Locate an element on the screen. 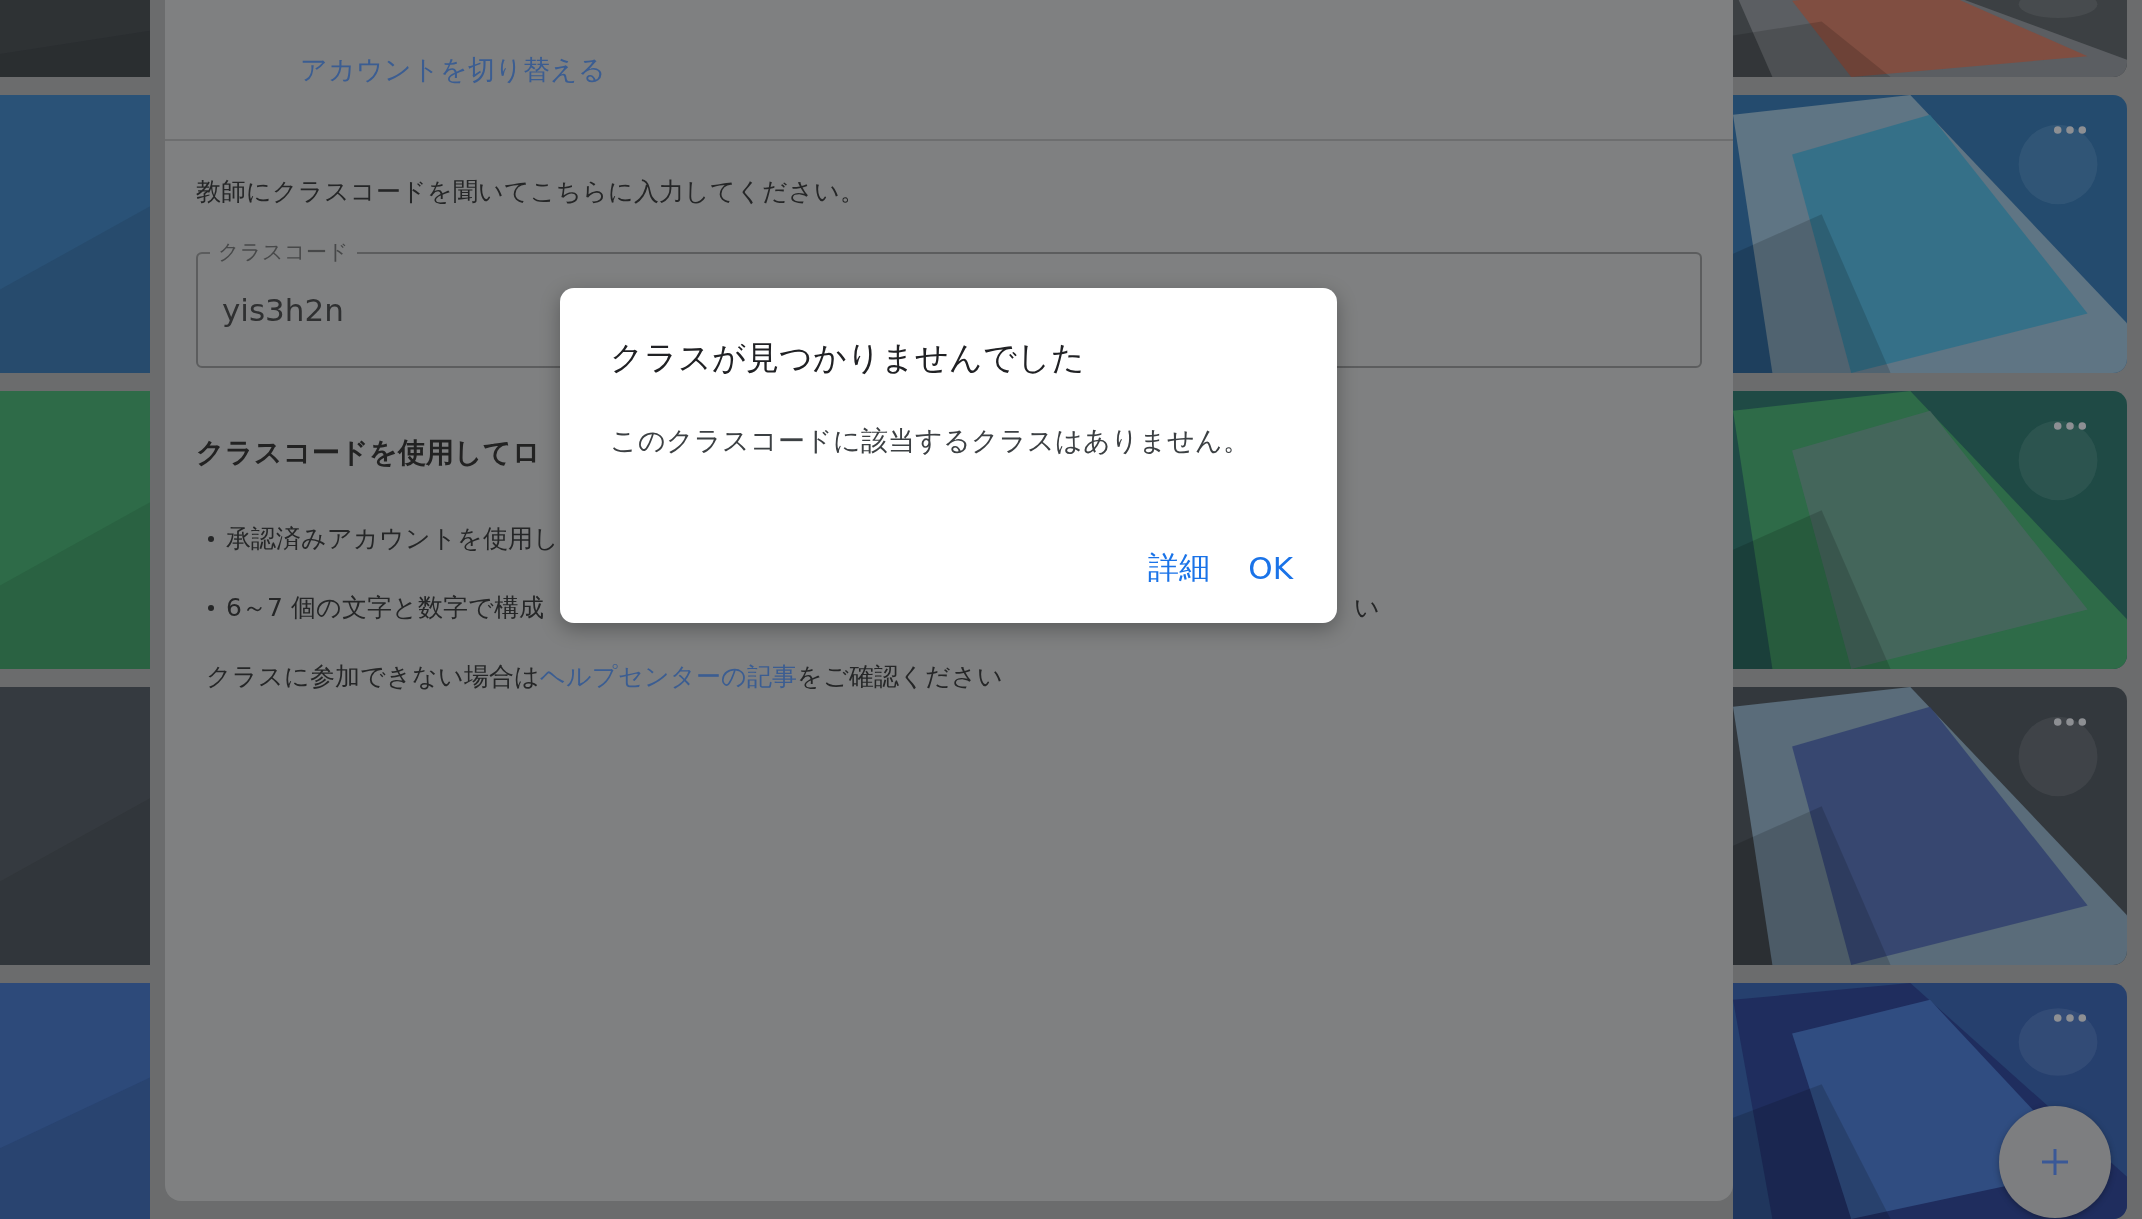 This screenshot has height=1219, width=2142. bullet-text: い is located at coordinates (1367, 608).